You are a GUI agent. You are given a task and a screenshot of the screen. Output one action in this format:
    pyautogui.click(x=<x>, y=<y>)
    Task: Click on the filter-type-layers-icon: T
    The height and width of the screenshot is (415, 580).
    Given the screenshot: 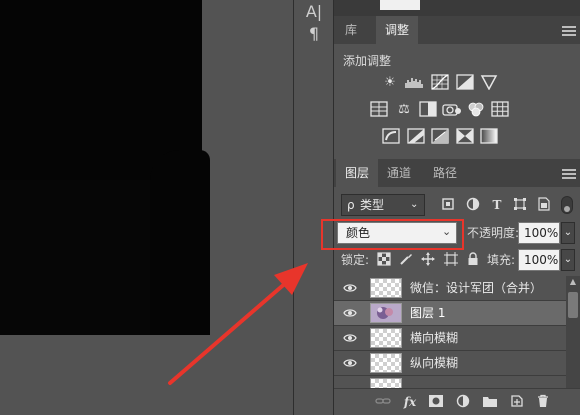 What is the action you would take?
    pyautogui.click(x=497, y=205)
    